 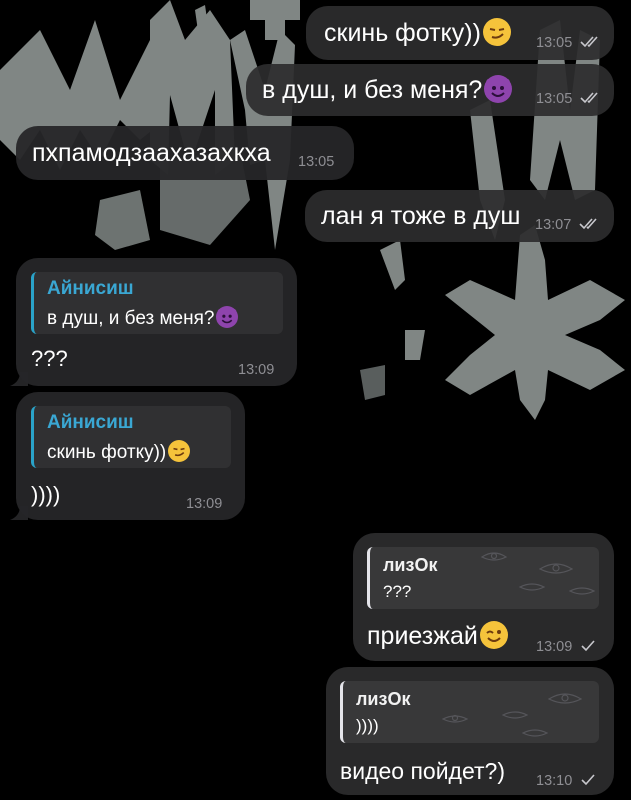 What do you see at coordinates (417, 33) in the screenshot?
I see `message-text: скинь фотку))` at bounding box center [417, 33].